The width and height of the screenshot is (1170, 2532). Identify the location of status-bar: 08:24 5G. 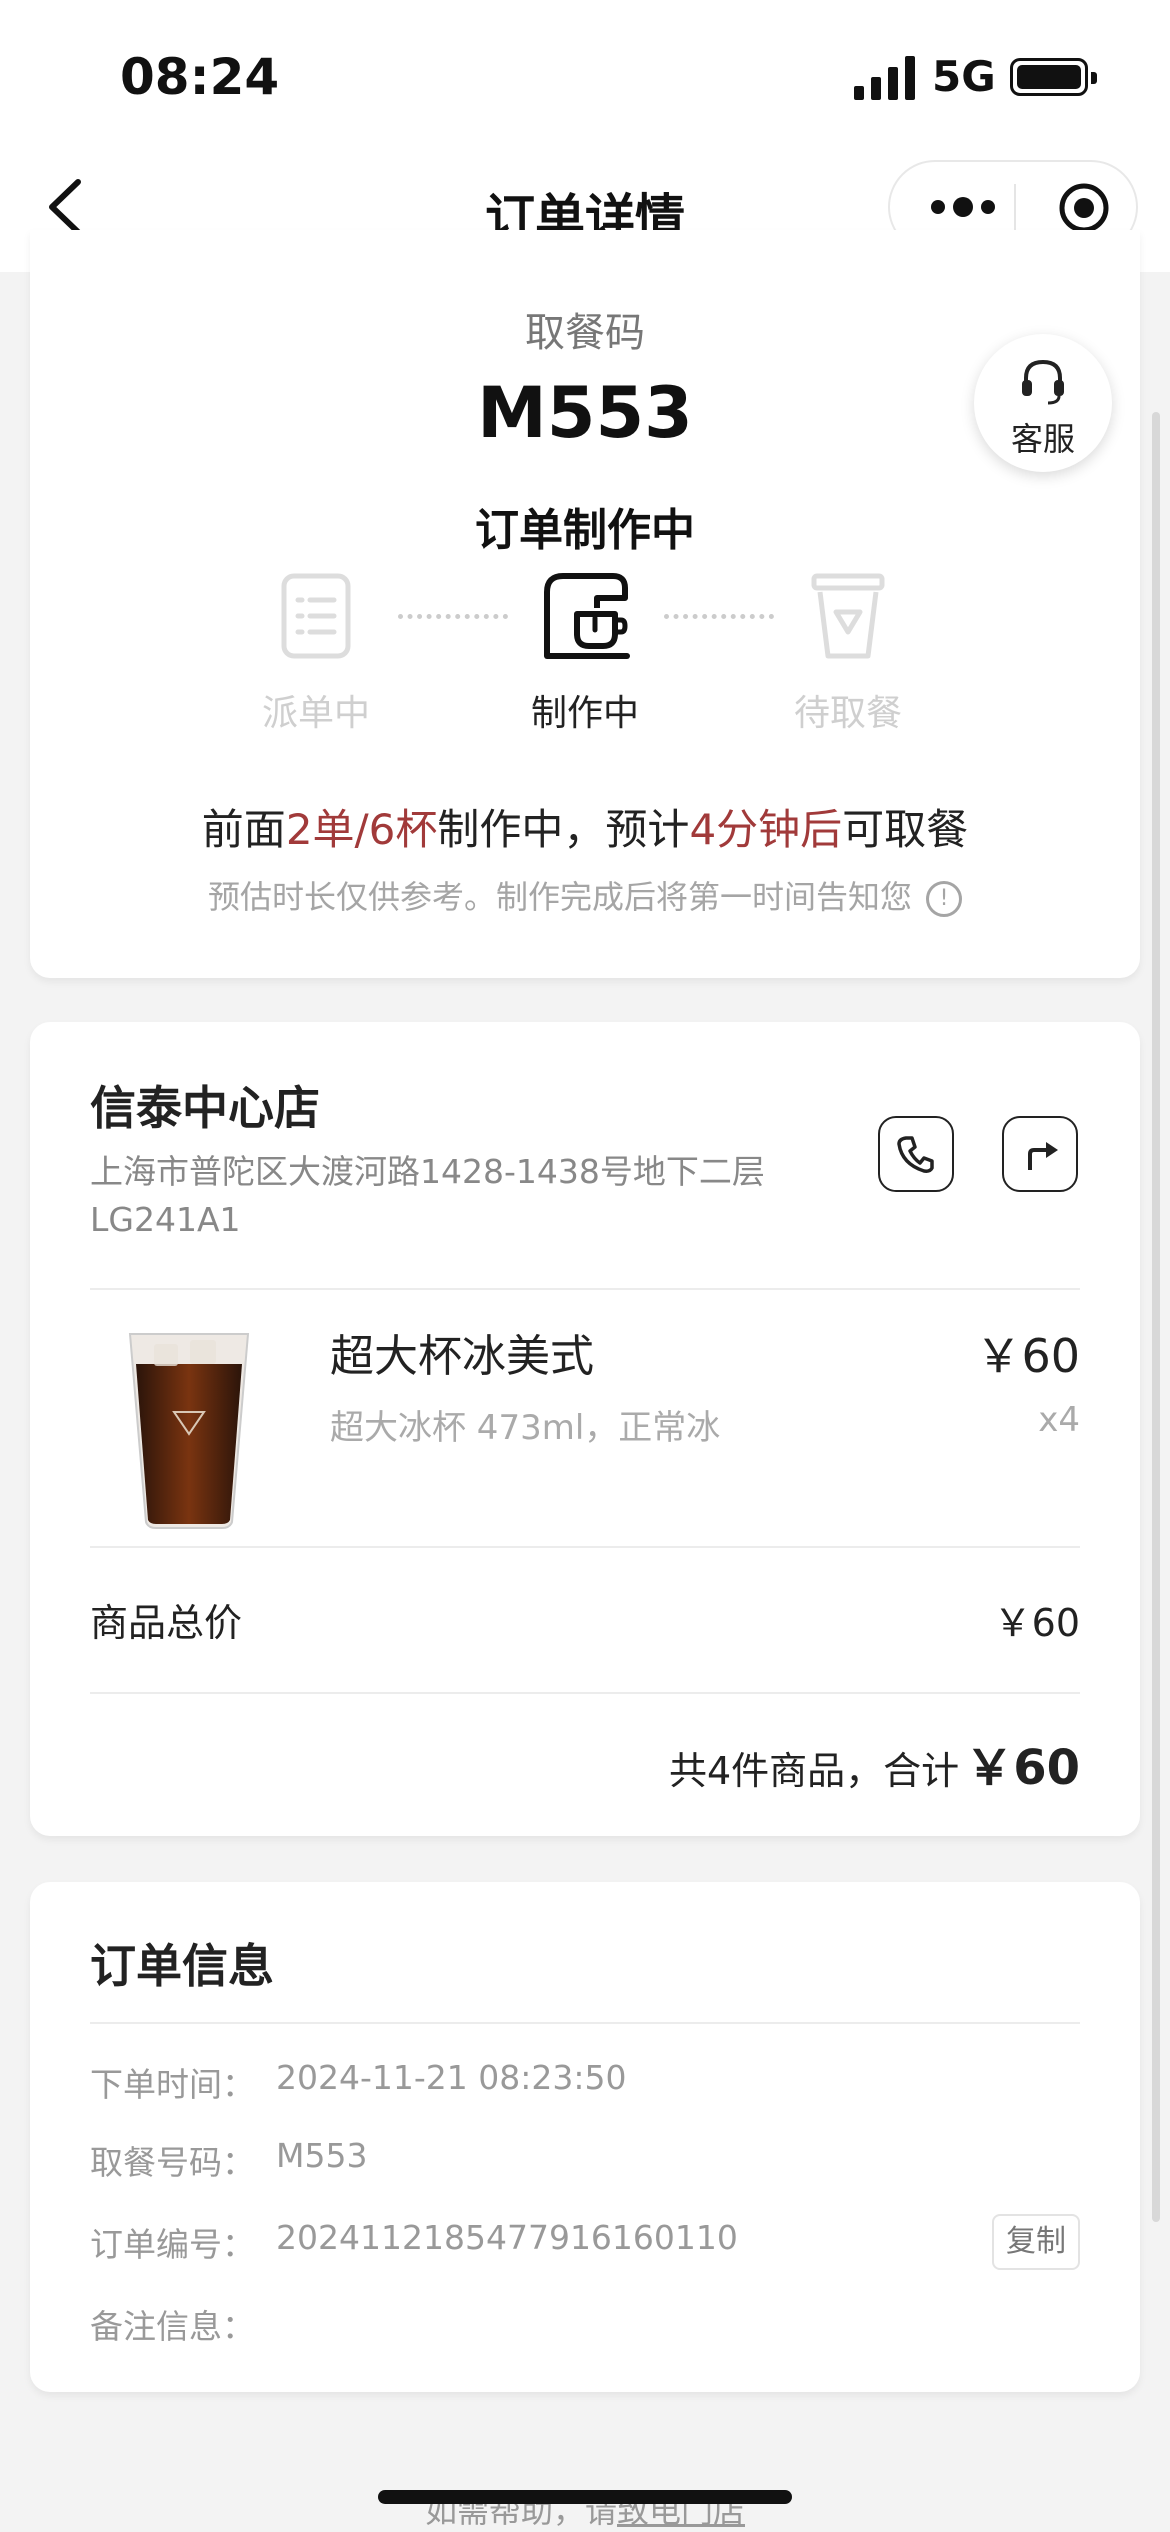
(585, 75).